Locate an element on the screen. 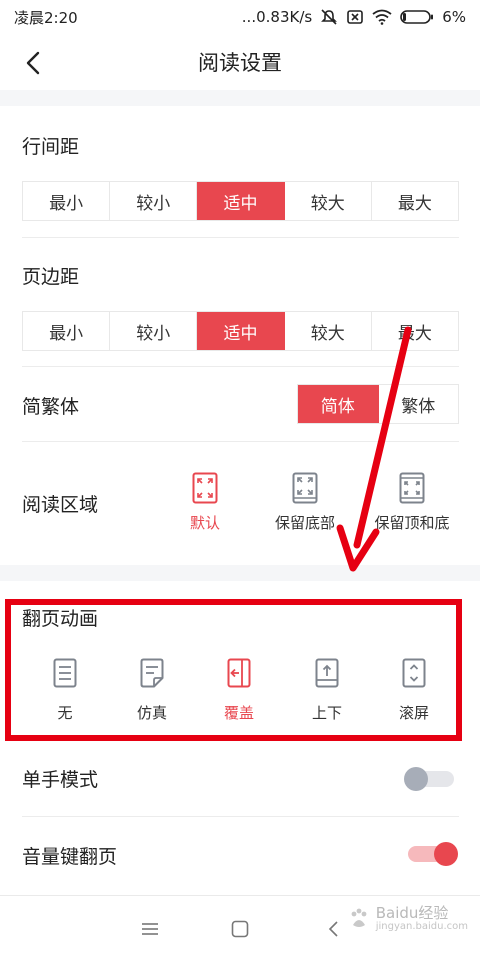 The height and width of the screenshot is (960, 480). page-turn-option-updown: 上下 is located at coordinates (327, 690).